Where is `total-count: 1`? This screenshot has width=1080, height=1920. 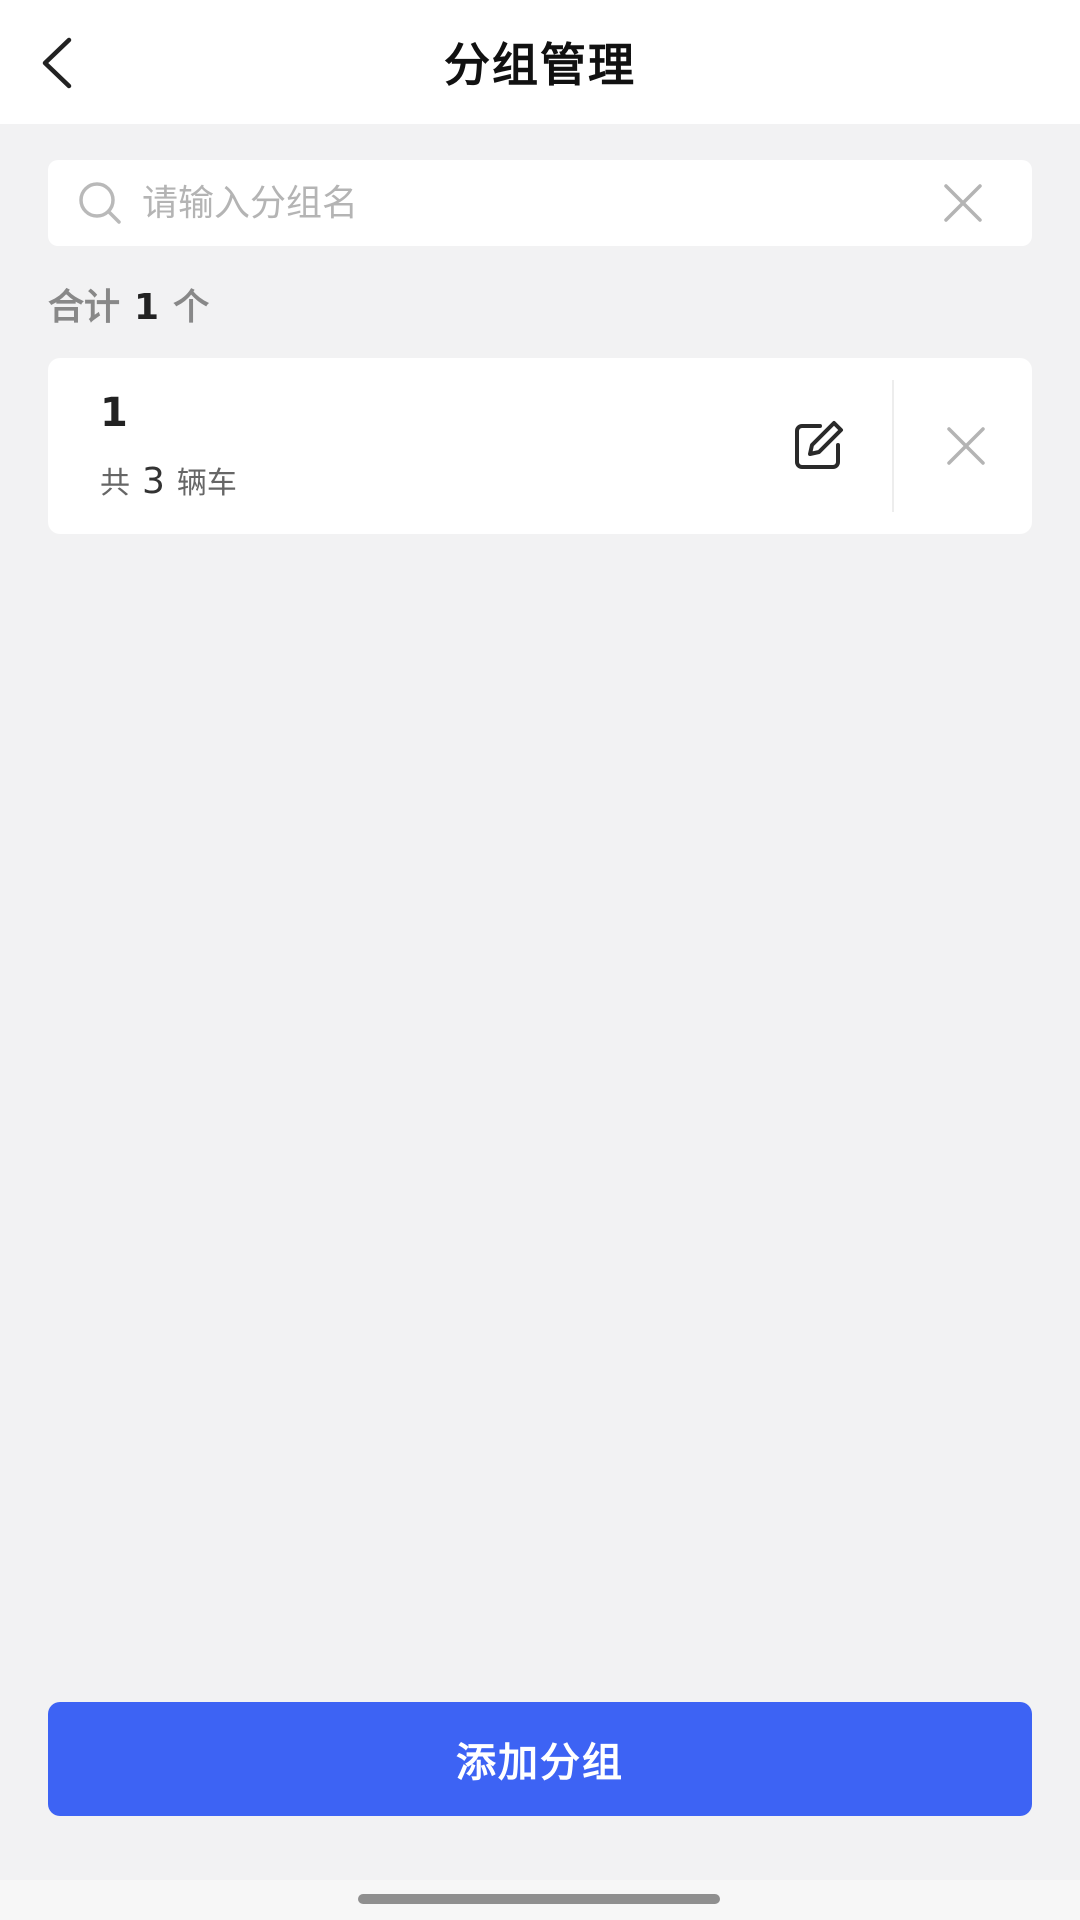 total-count: 1 is located at coordinates (147, 307).